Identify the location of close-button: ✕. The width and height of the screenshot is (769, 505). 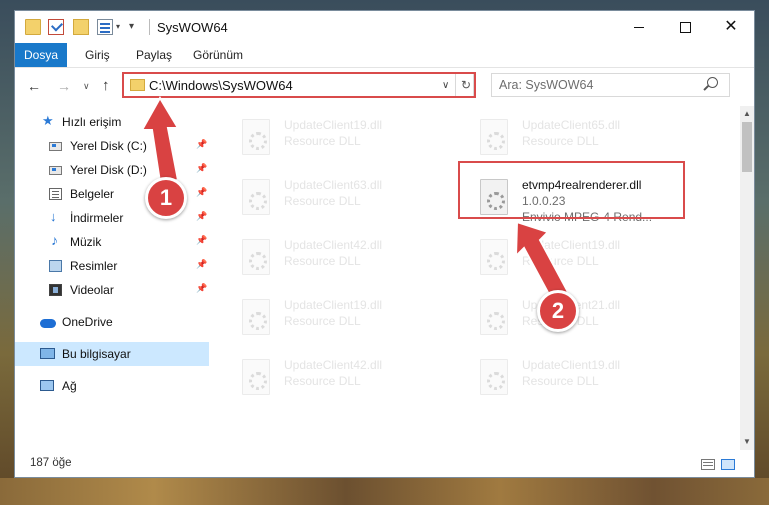
(731, 27).